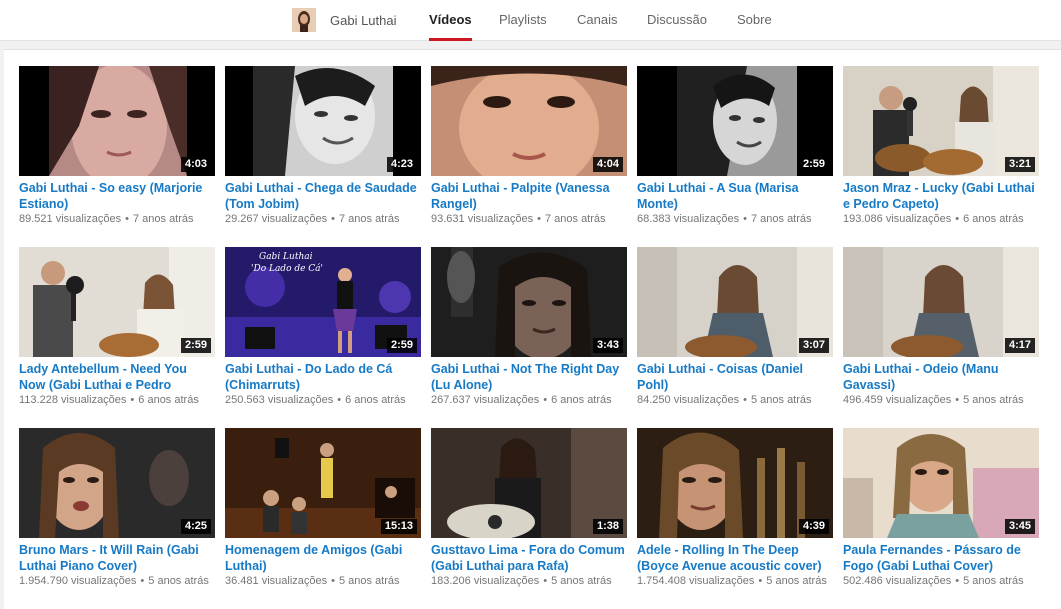 This screenshot has width=1061, height=609. I want to click on video-meta: 36.481 visualizações • 5 anos atrás, so click(312, 581).